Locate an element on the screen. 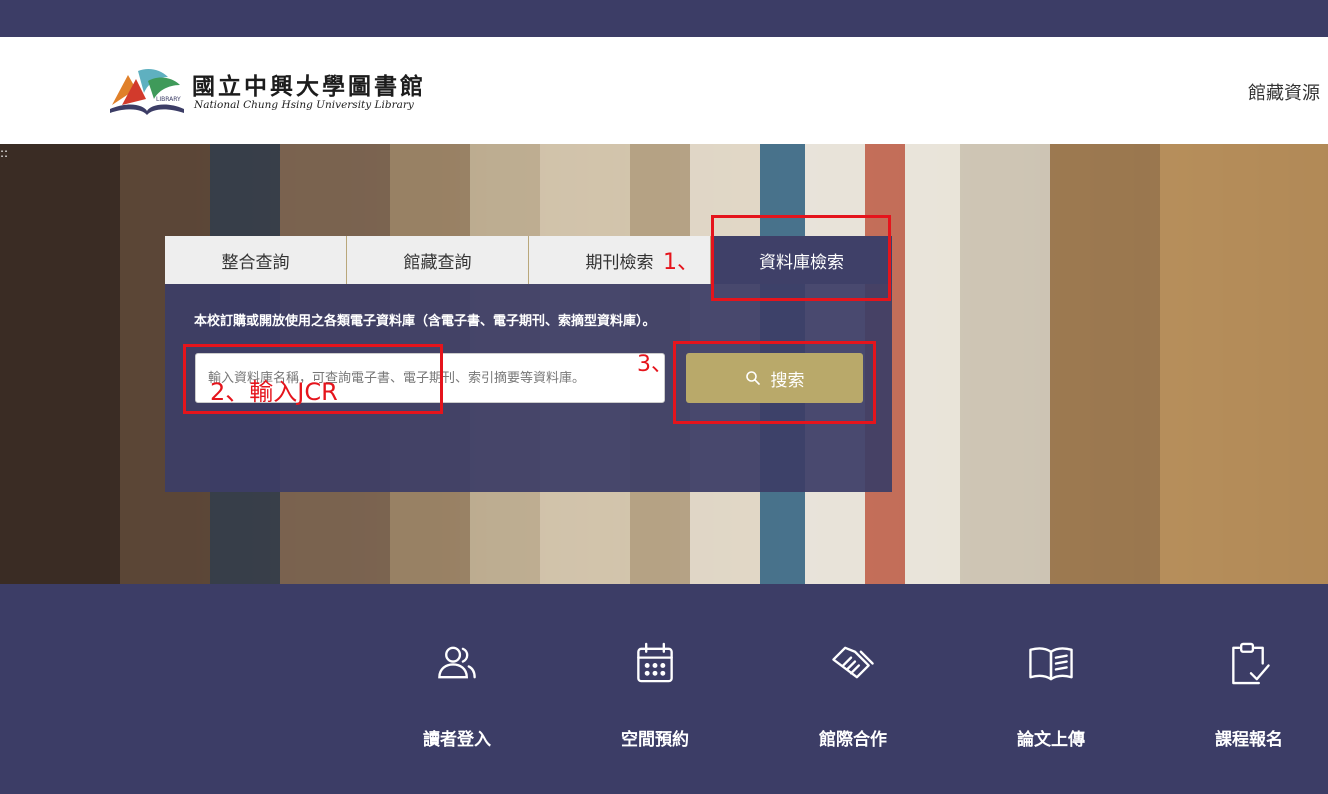 The image size is (1328, 794). quick-link-label: 讀者登入 is located at coordinates (457, 740).